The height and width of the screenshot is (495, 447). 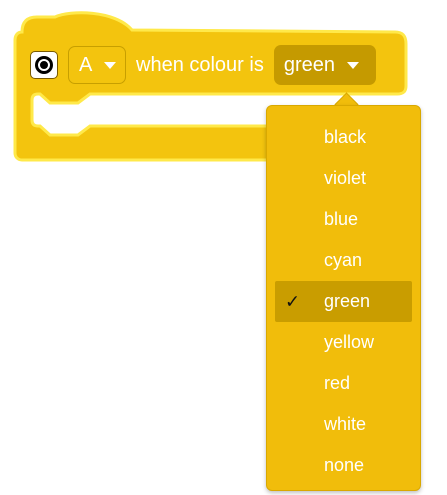 I want to click on menu-item-none: none, so click(x=343, y=465).